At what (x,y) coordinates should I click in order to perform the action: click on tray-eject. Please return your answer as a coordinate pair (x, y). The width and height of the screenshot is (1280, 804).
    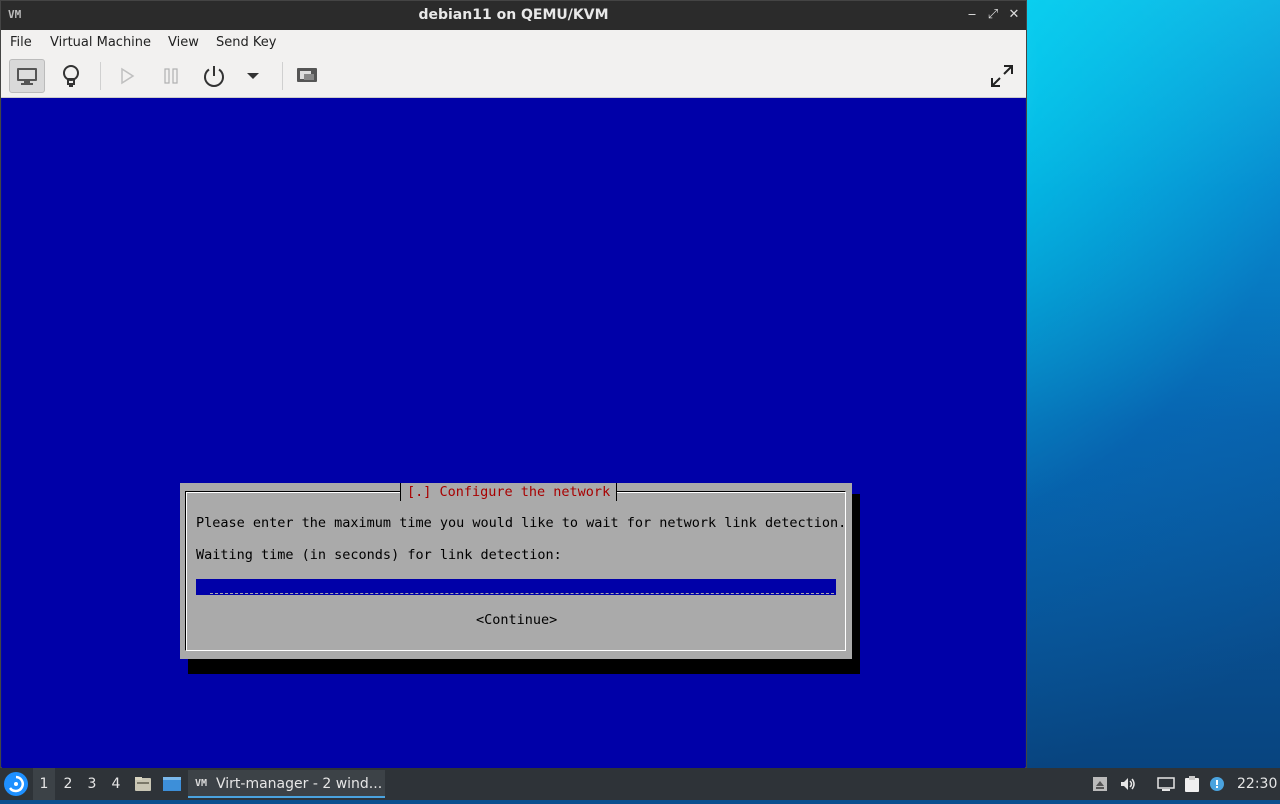
    Looking at the image, I should click on (1100, 784).